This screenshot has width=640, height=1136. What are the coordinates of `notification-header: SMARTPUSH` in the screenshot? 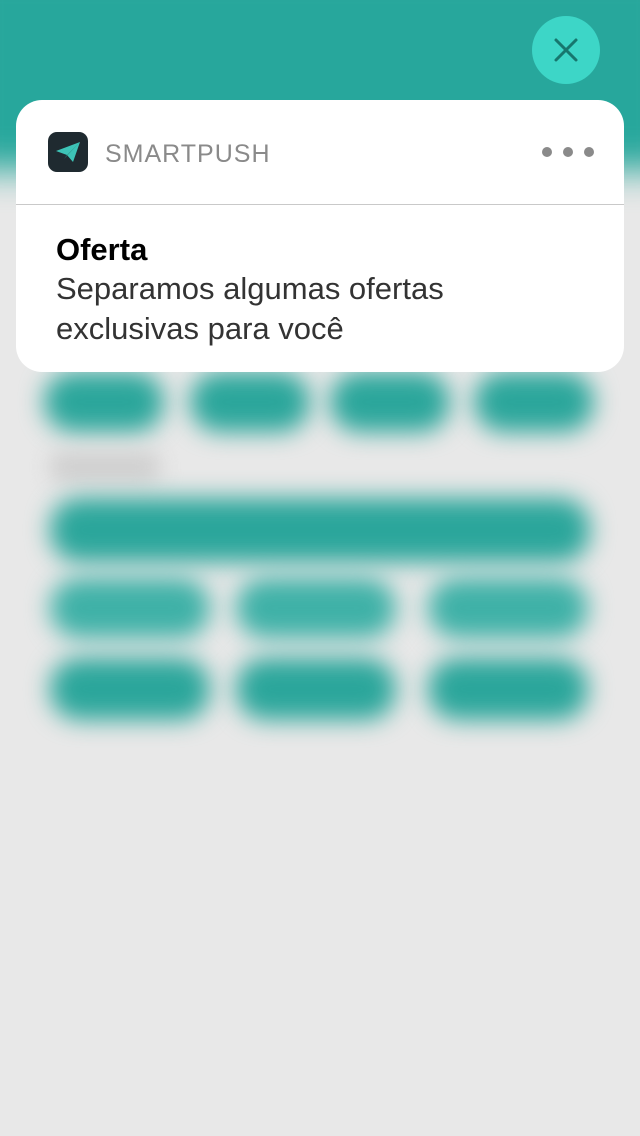 It's located at (320, 152).